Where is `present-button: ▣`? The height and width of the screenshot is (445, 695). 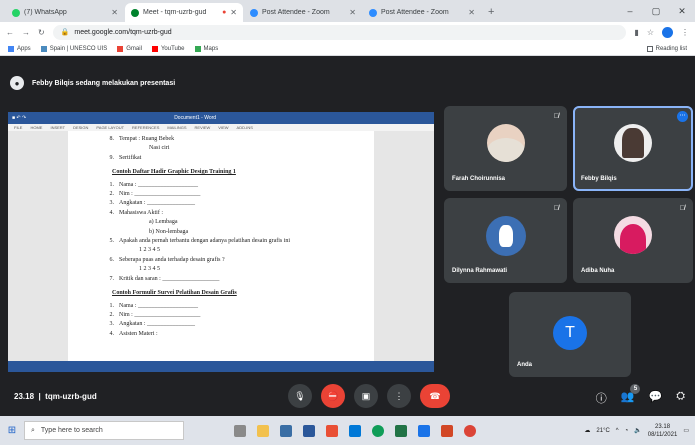 present-button: ▣ is located at coordinates (366, 396).